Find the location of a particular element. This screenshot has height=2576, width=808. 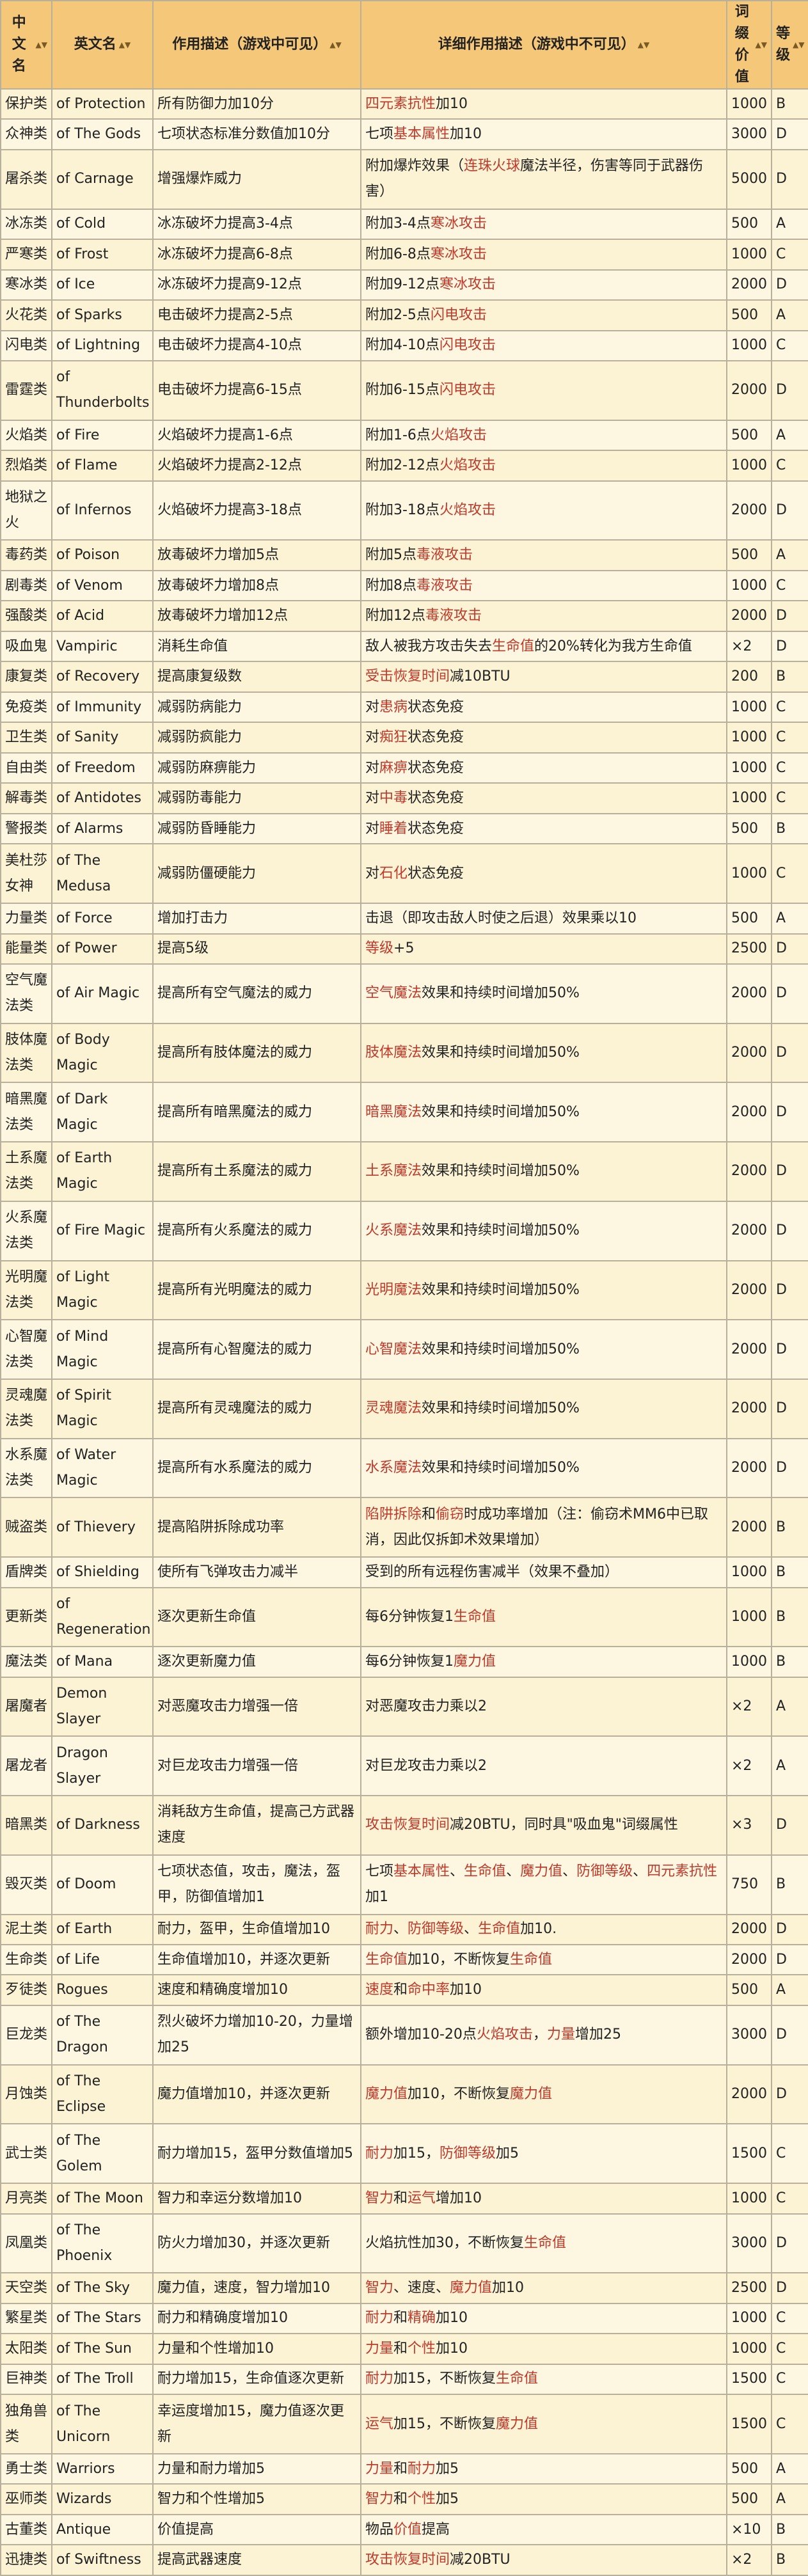

cell-chinese-name: 灵魂魔法类 is located at coordinates (26, 1408).